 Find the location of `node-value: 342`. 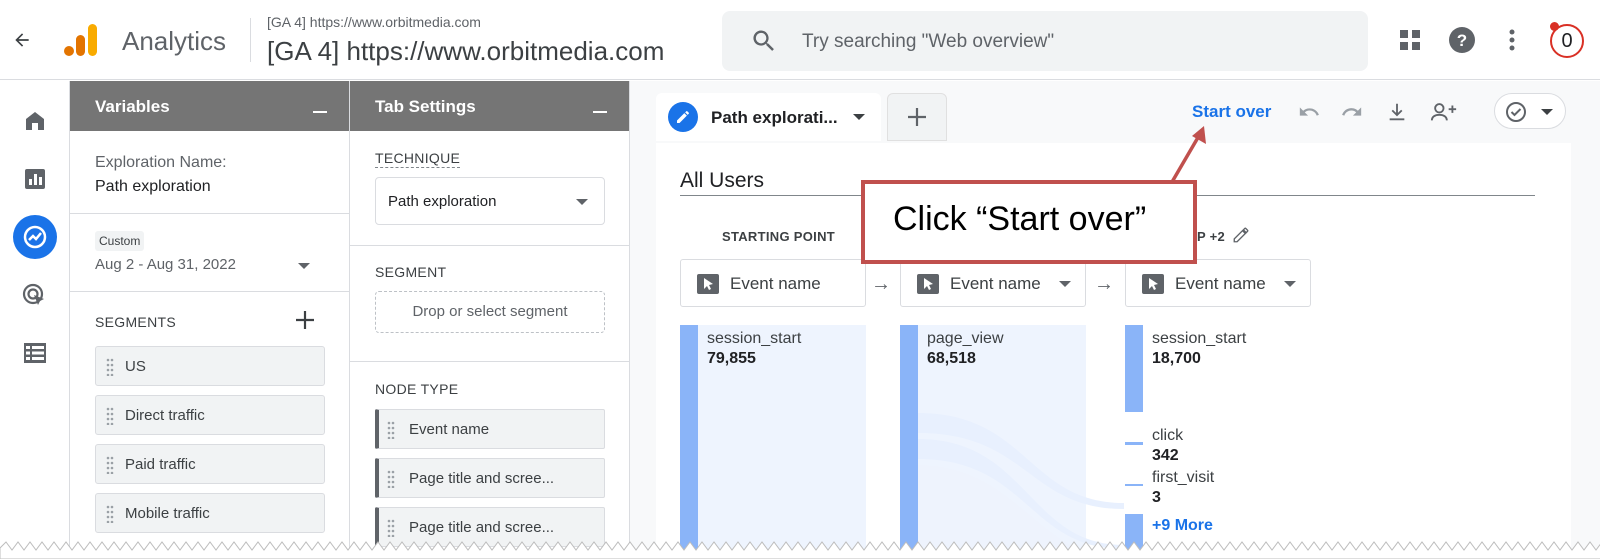

node-value: 342 is located at coordinates (1165, 455).